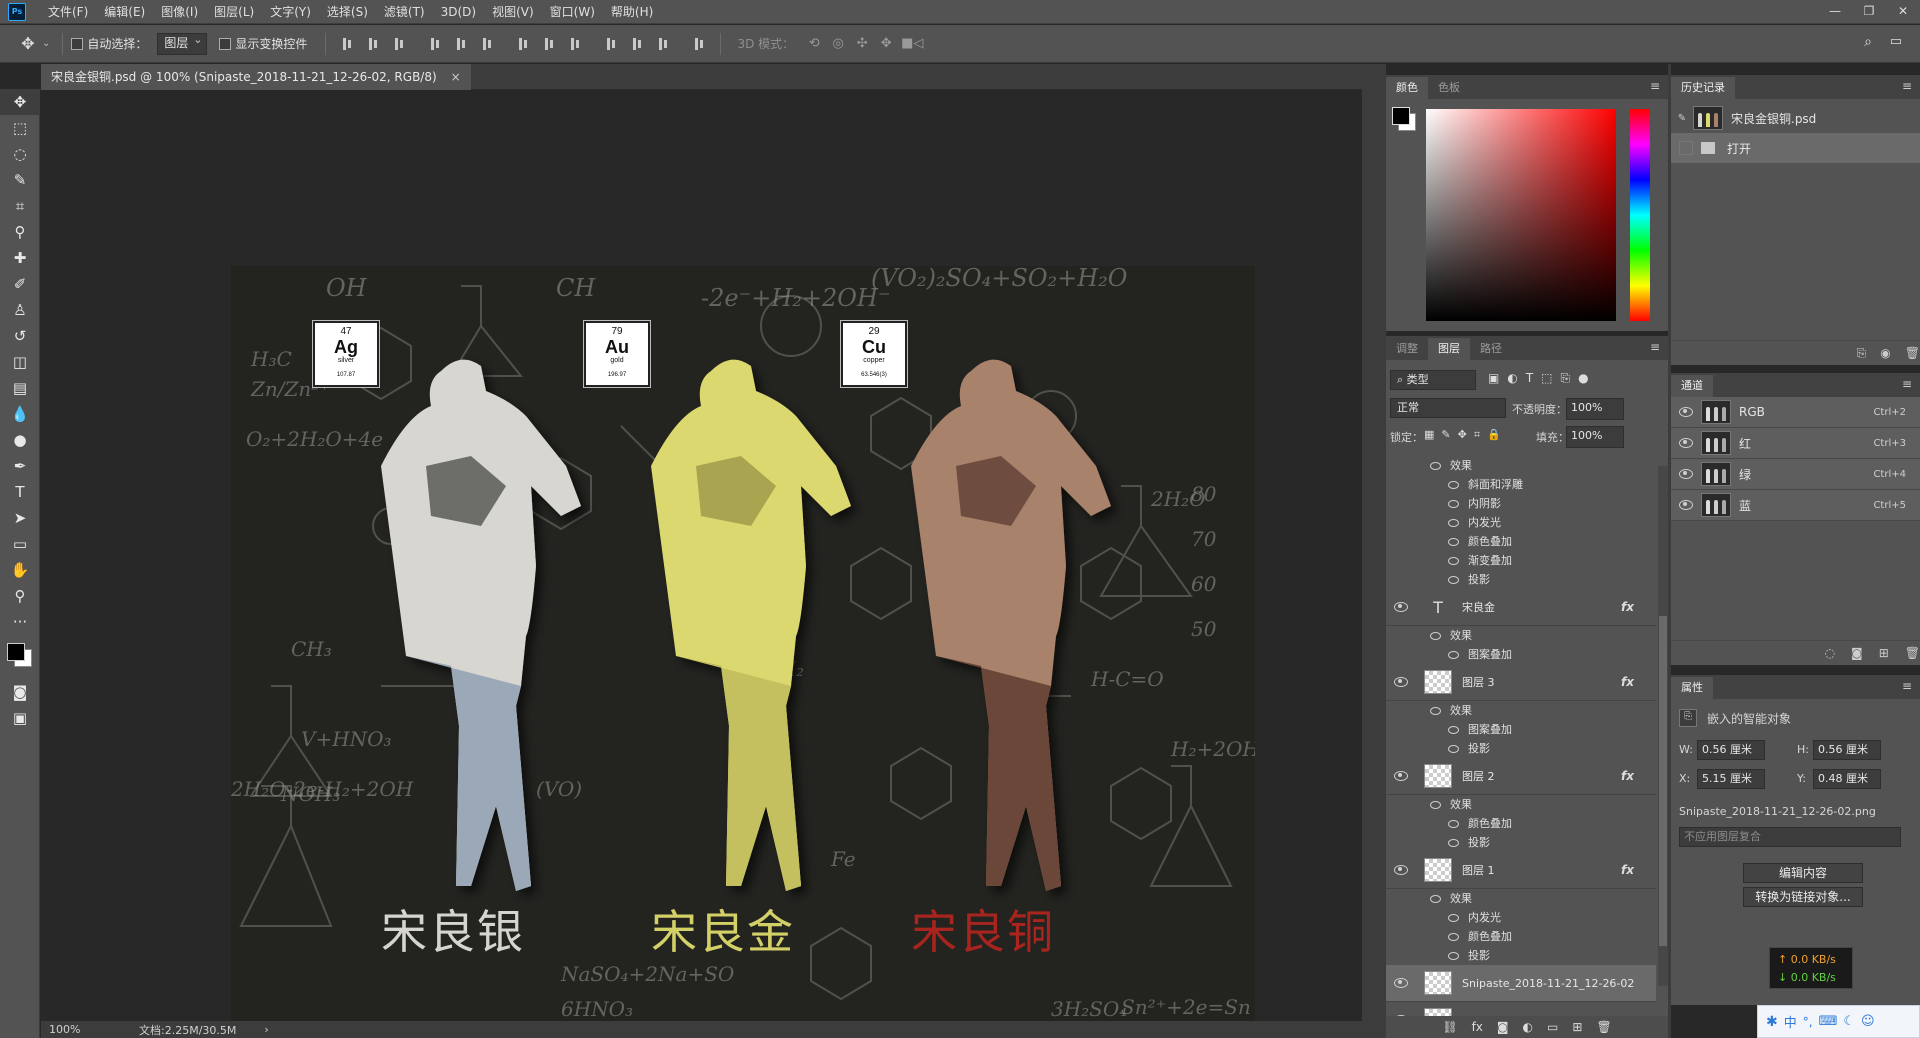 The image size is (1920, 1038). Describe the element at coordinates (234, 12) in the screenshot. I see `menu-item: 图层(L)` at that location.